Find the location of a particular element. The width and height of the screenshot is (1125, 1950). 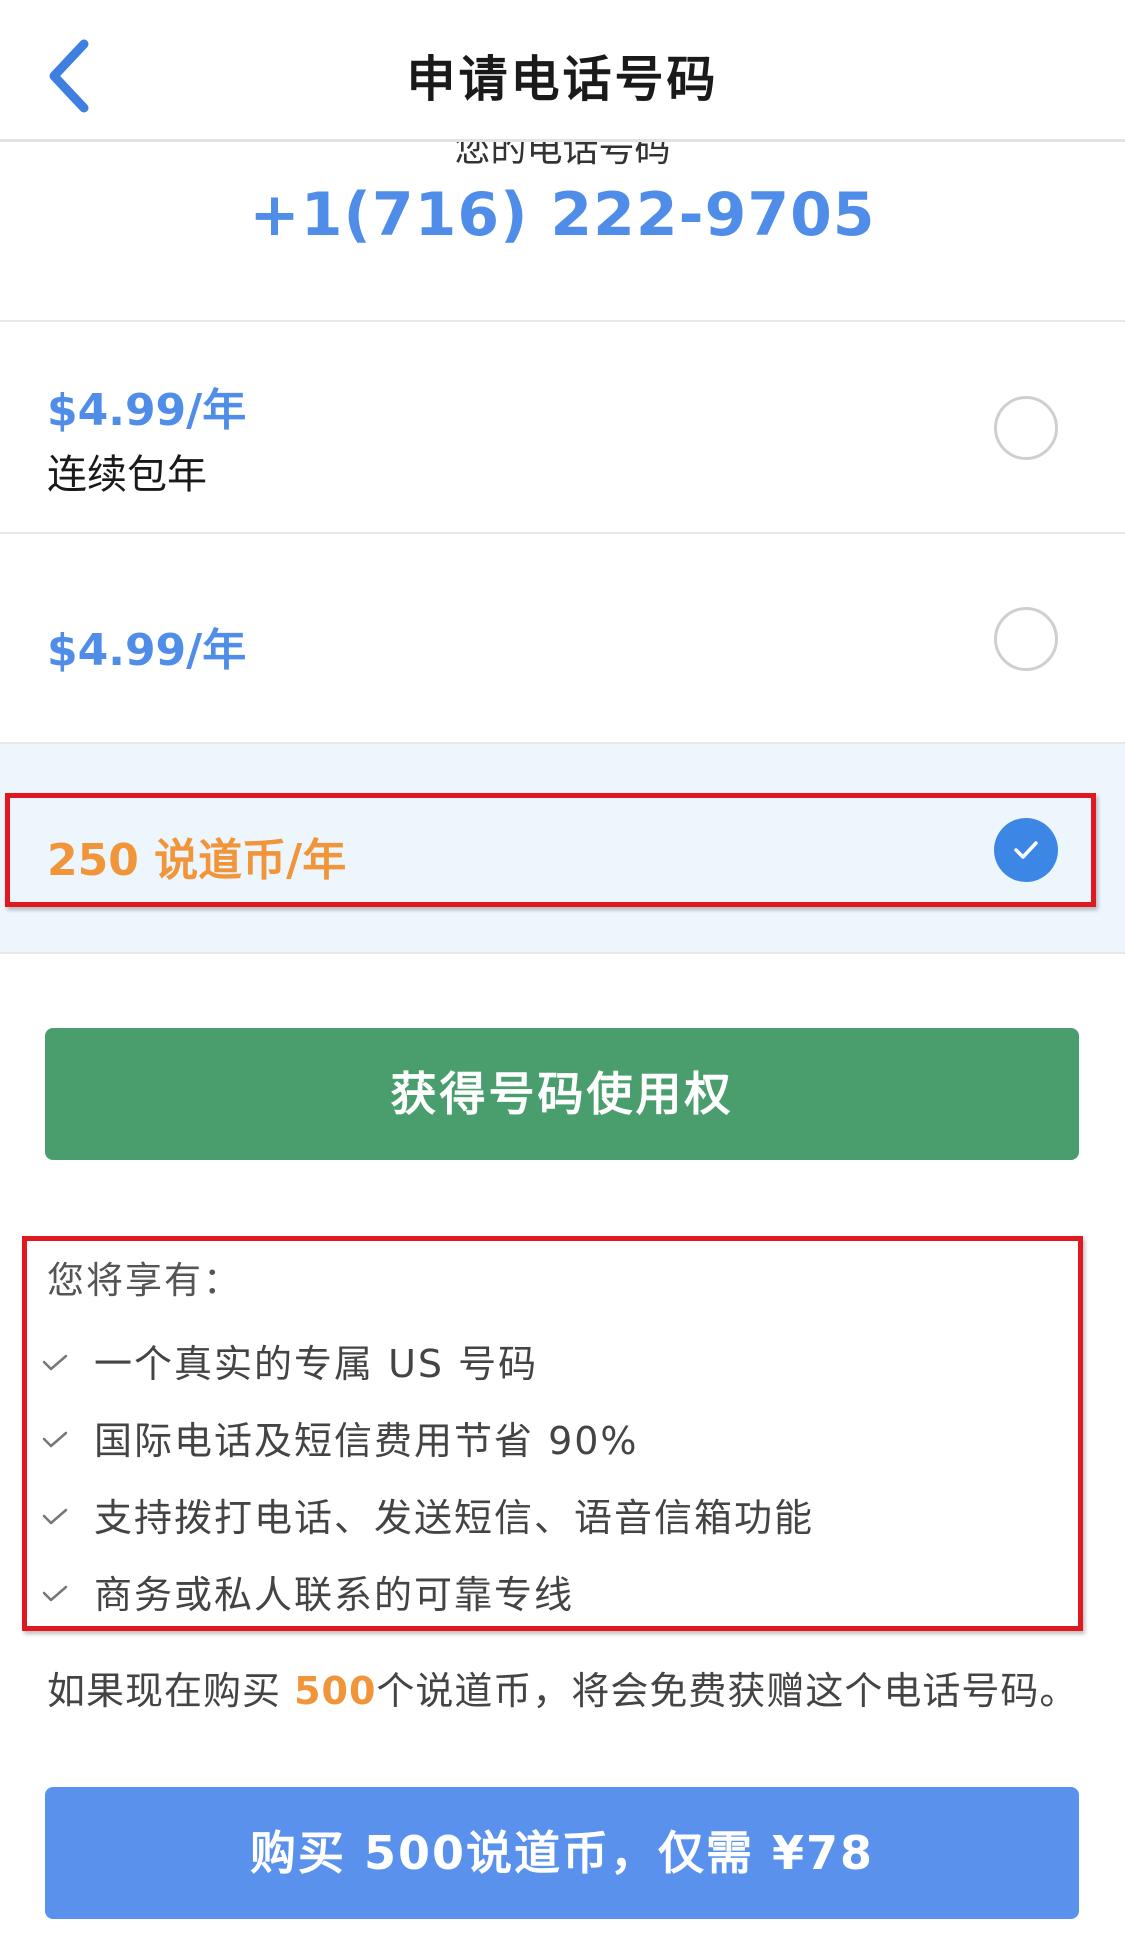

radio-button-checked is located at coordinates (1026, 850).